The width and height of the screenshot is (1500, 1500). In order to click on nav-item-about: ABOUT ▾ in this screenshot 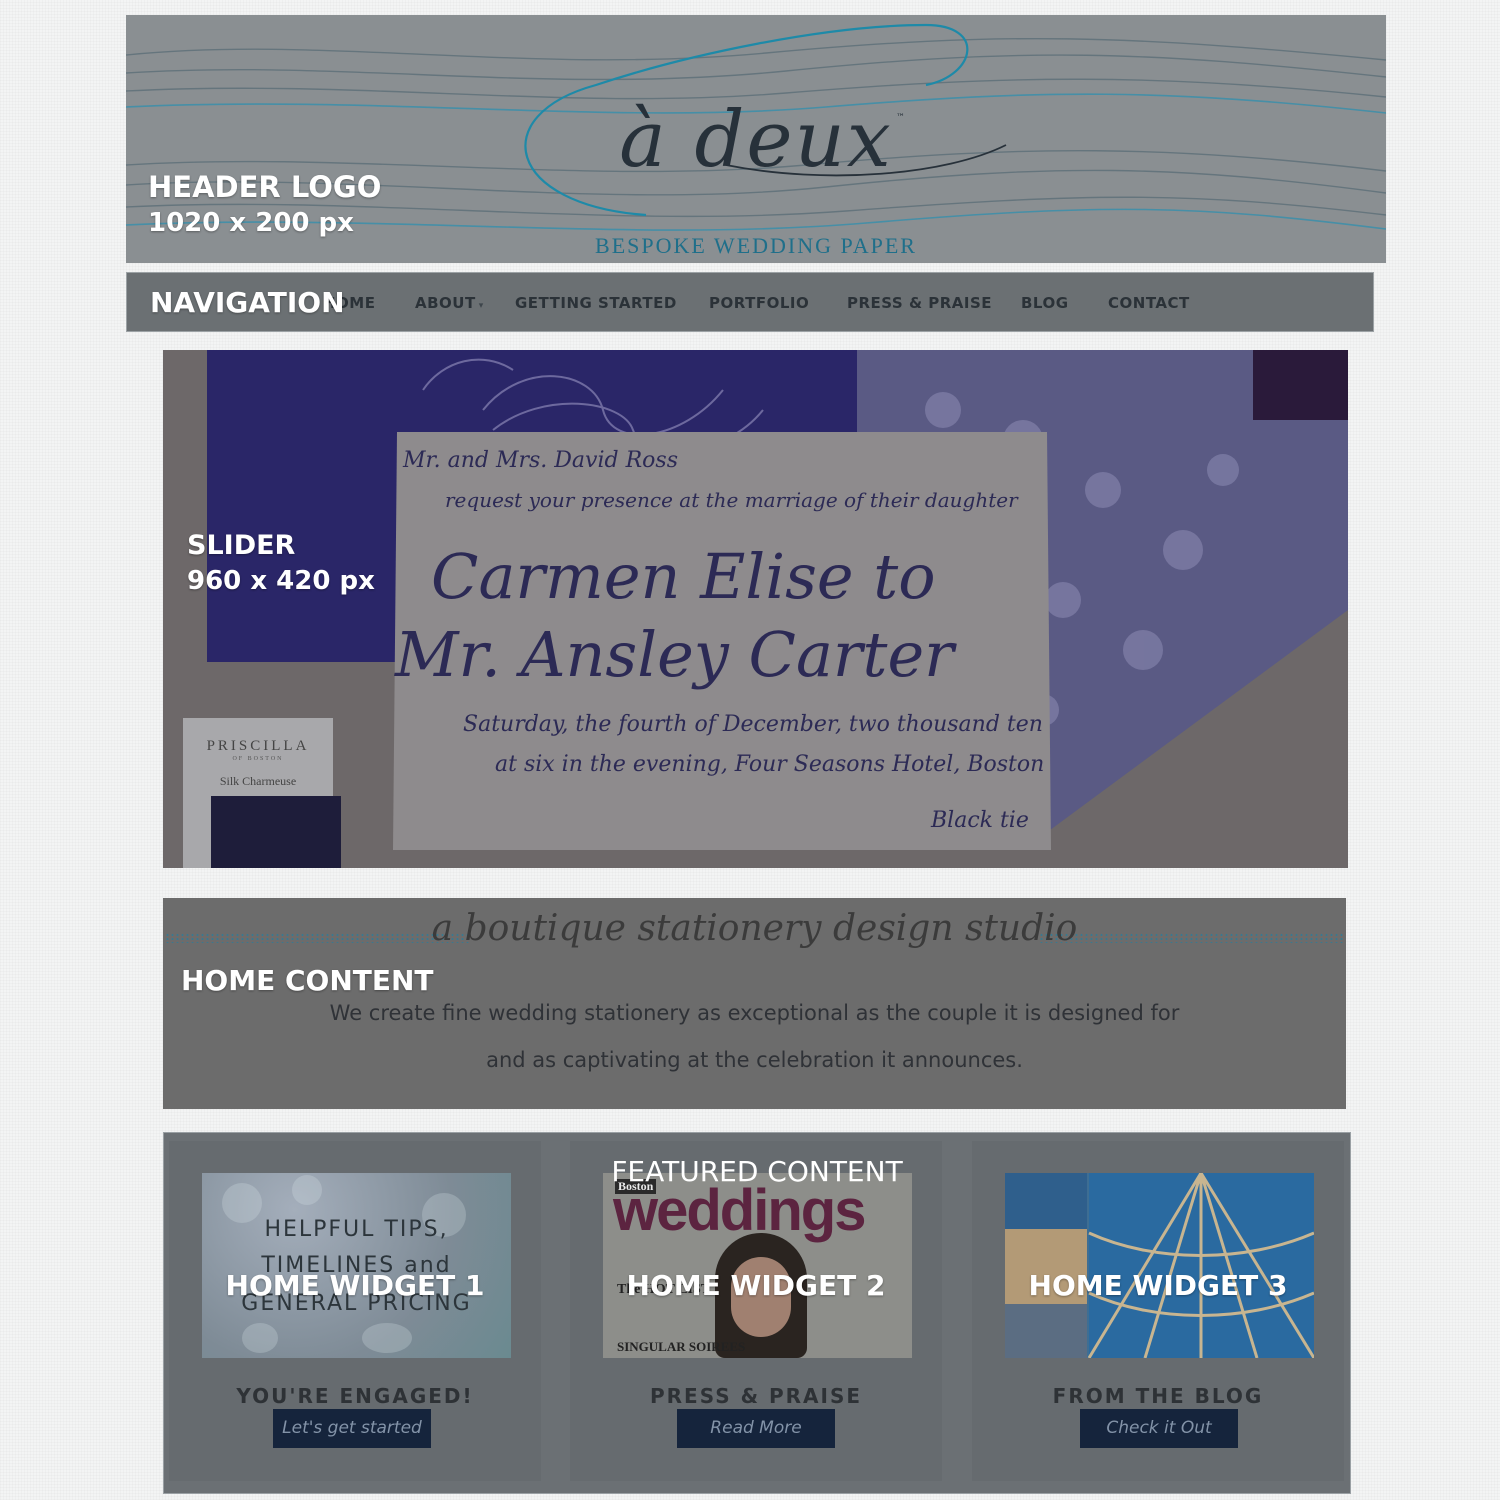, I will do `click(449, 303)`.